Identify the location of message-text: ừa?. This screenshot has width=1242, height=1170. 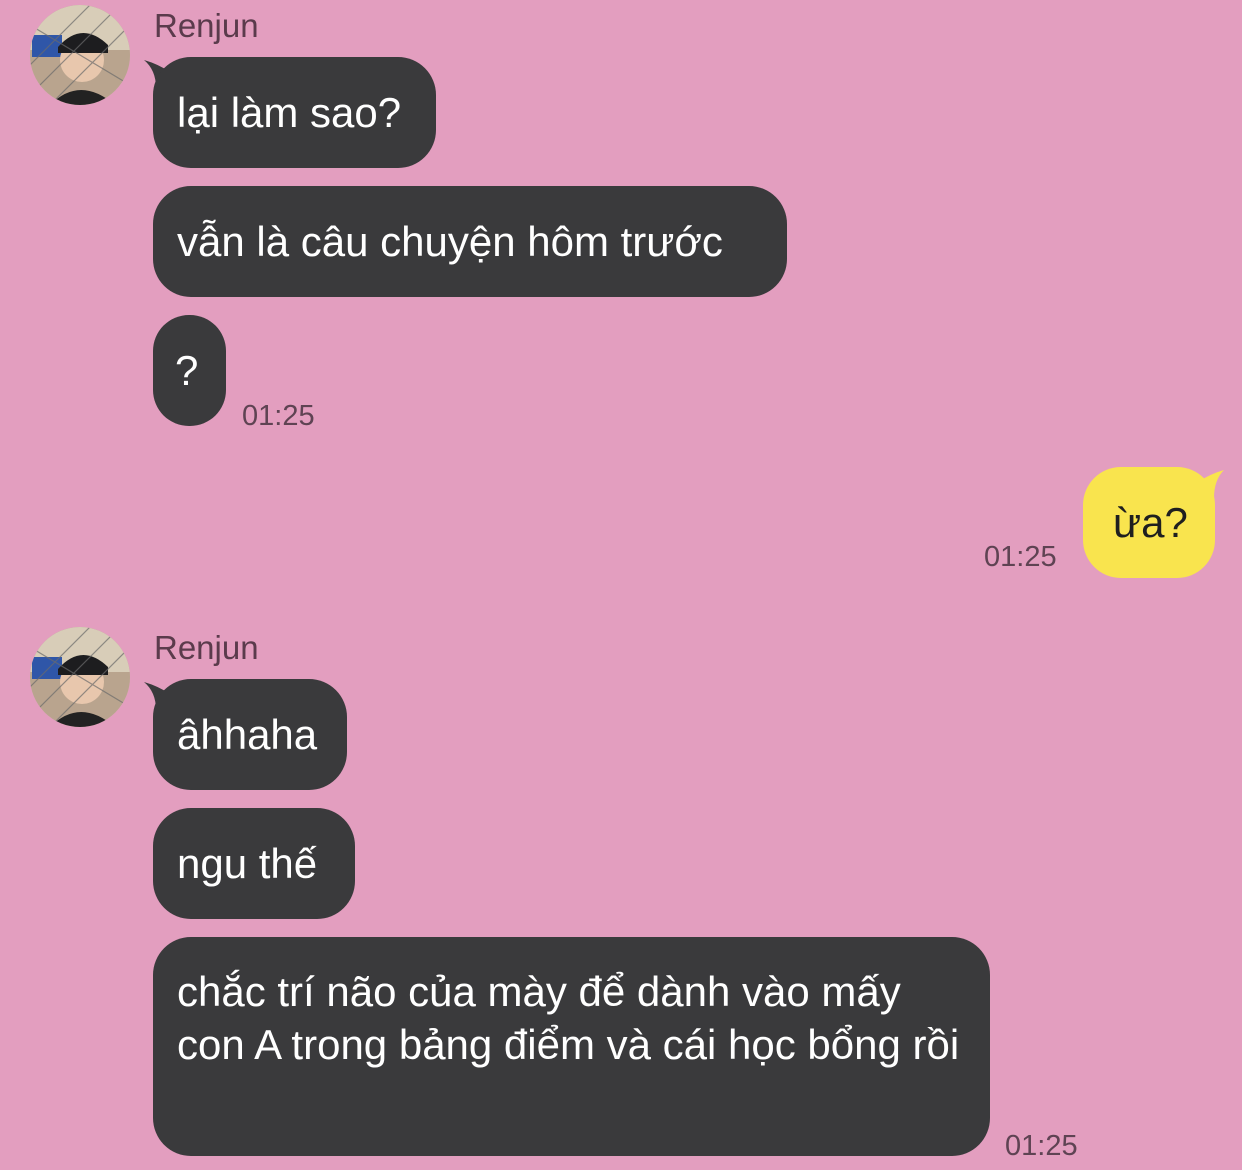
(1150, 522).